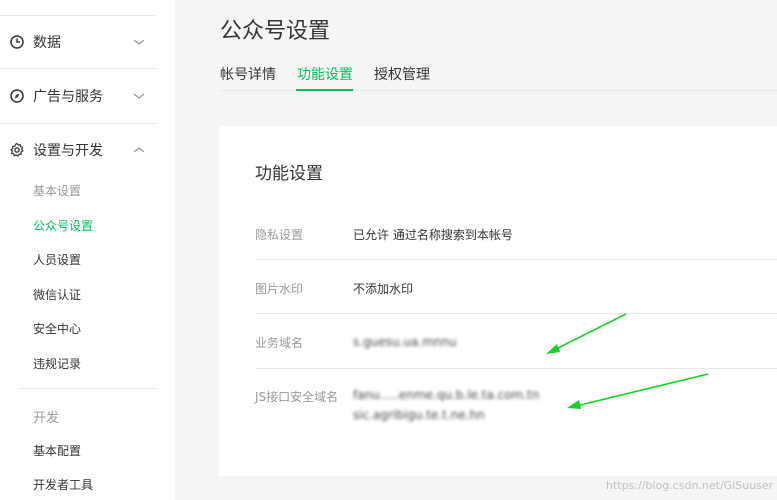  I want to click on sidebar-group-ads: 广告与服务, so click(78, 96).